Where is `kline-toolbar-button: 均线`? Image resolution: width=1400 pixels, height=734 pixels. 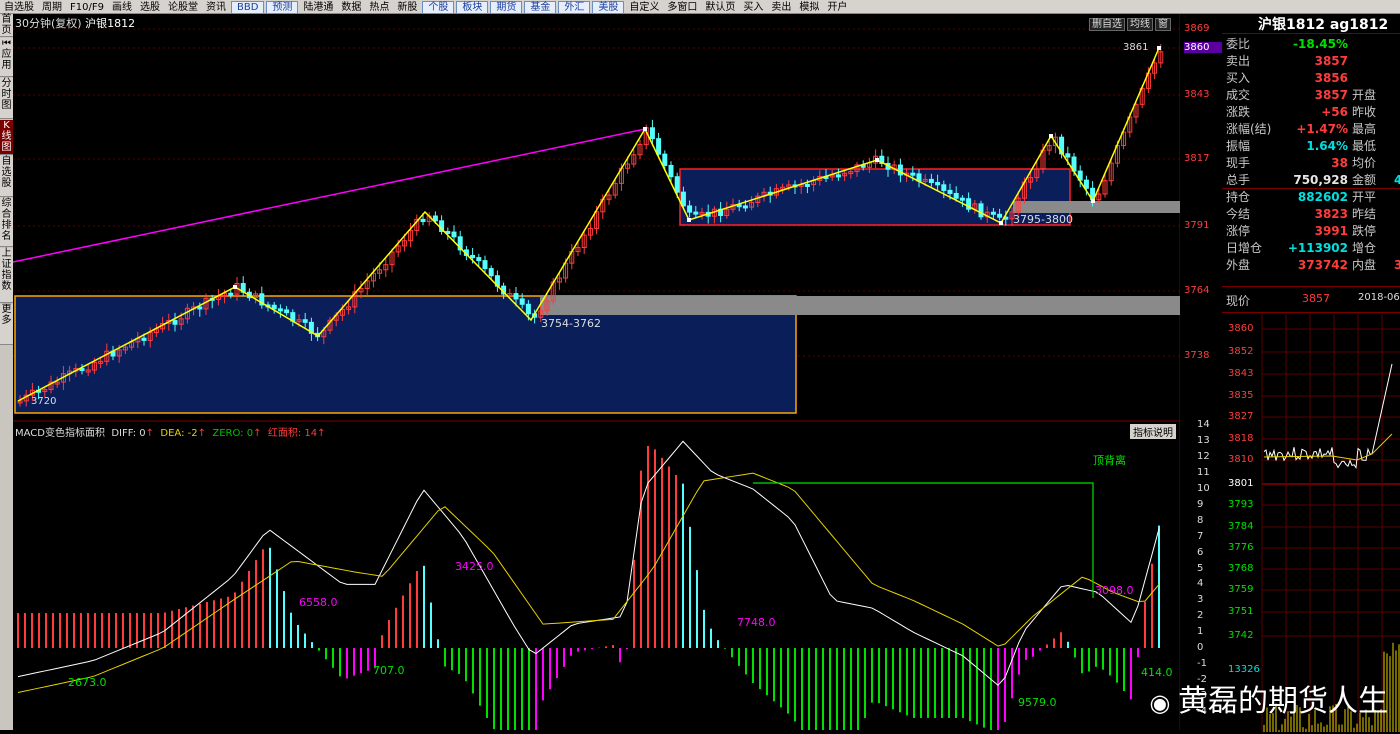 kline-toolbar-button: 均线 is located at coordinates (1140, 24).